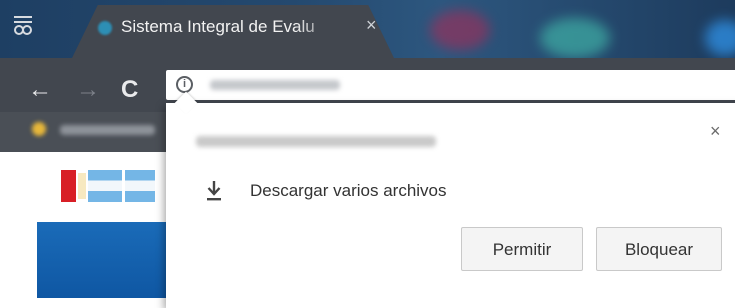 This screenshot has width=735, height=308. Describe the element at coordinates (184, 84) in the screenshot. I see `site-info-icon: i` at that location.